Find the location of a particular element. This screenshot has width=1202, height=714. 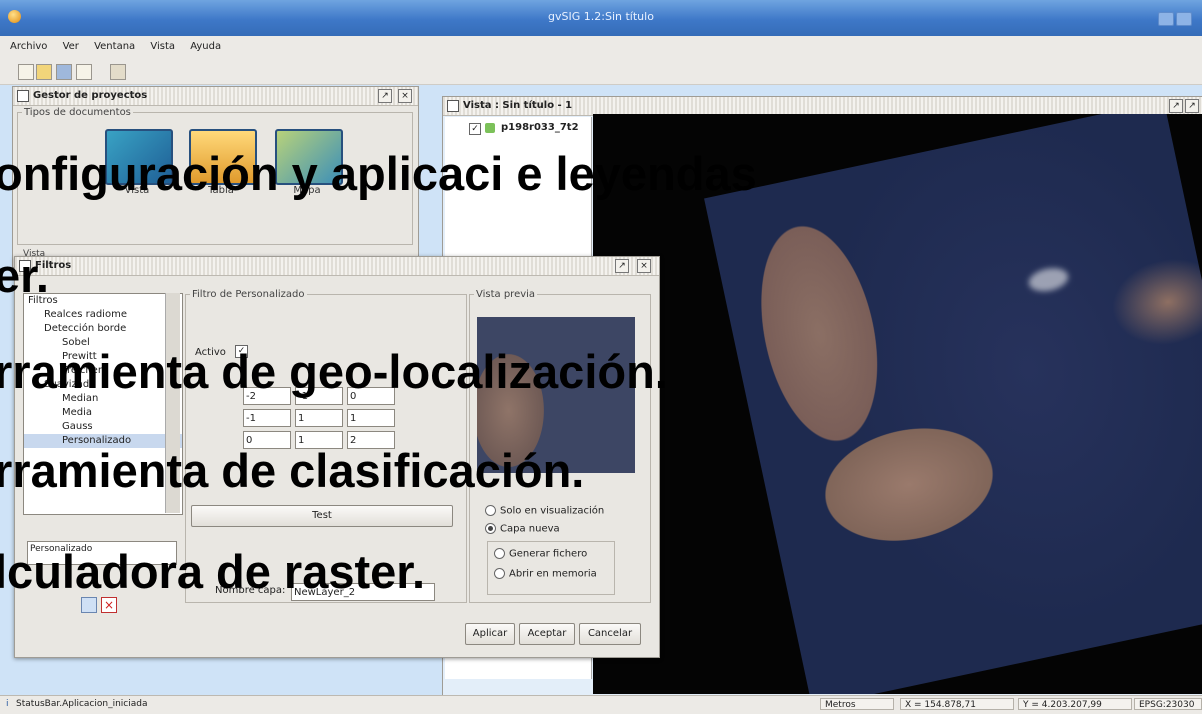

maximize-icon: ↗ is located at coordinates (1192, 106).